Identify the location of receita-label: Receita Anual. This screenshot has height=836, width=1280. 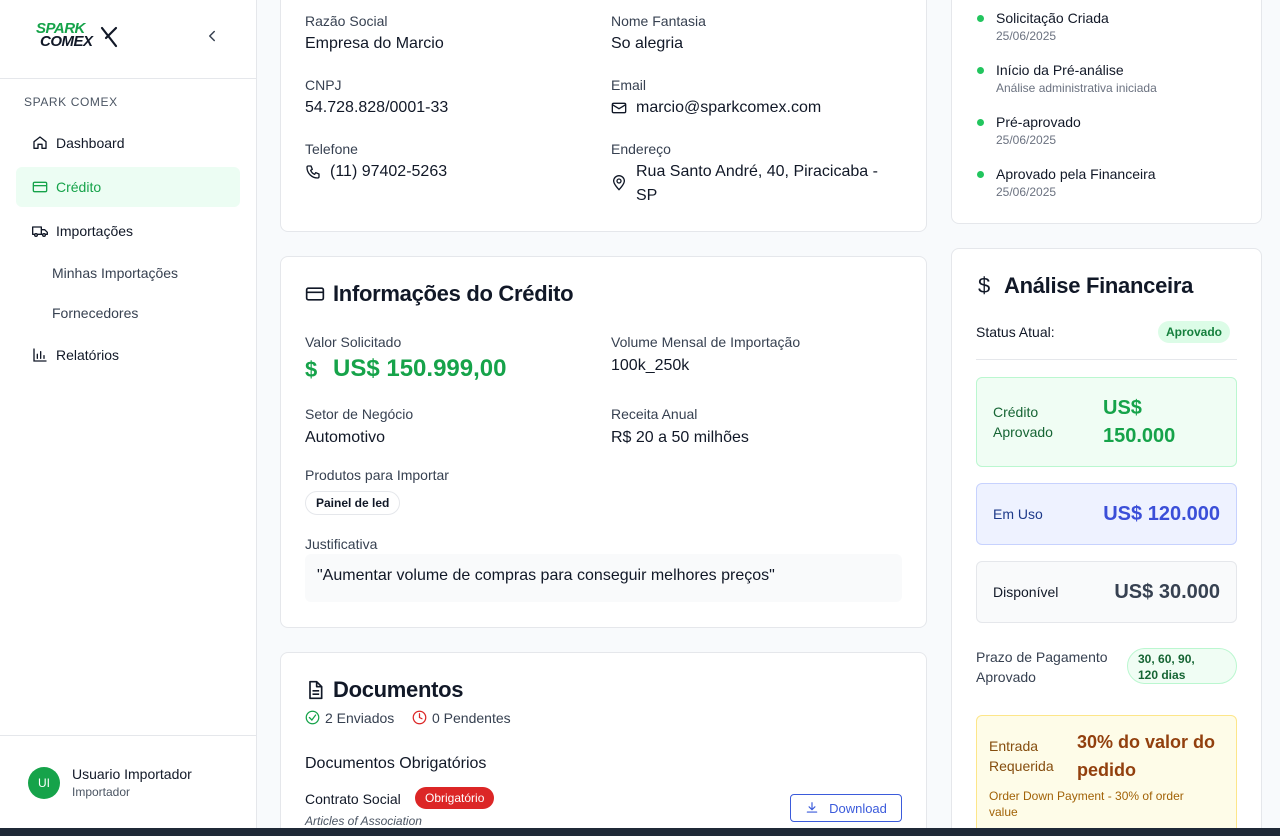
(654, 414).